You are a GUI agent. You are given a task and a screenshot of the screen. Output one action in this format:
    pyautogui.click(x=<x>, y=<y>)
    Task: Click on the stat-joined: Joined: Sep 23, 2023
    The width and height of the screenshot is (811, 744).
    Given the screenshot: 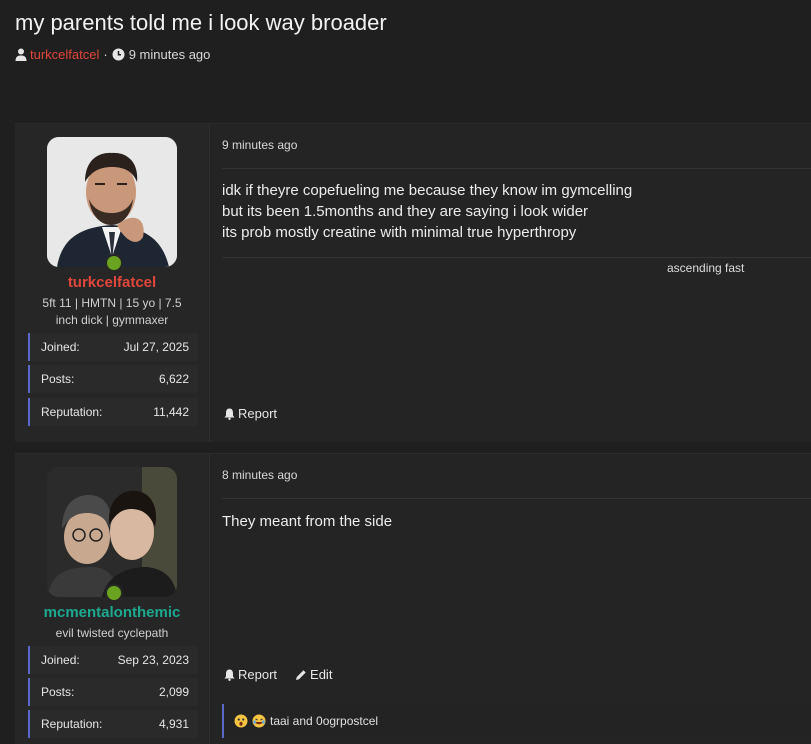 What is the action you would take?
    pyautogui.click(x=113, y=660)
    